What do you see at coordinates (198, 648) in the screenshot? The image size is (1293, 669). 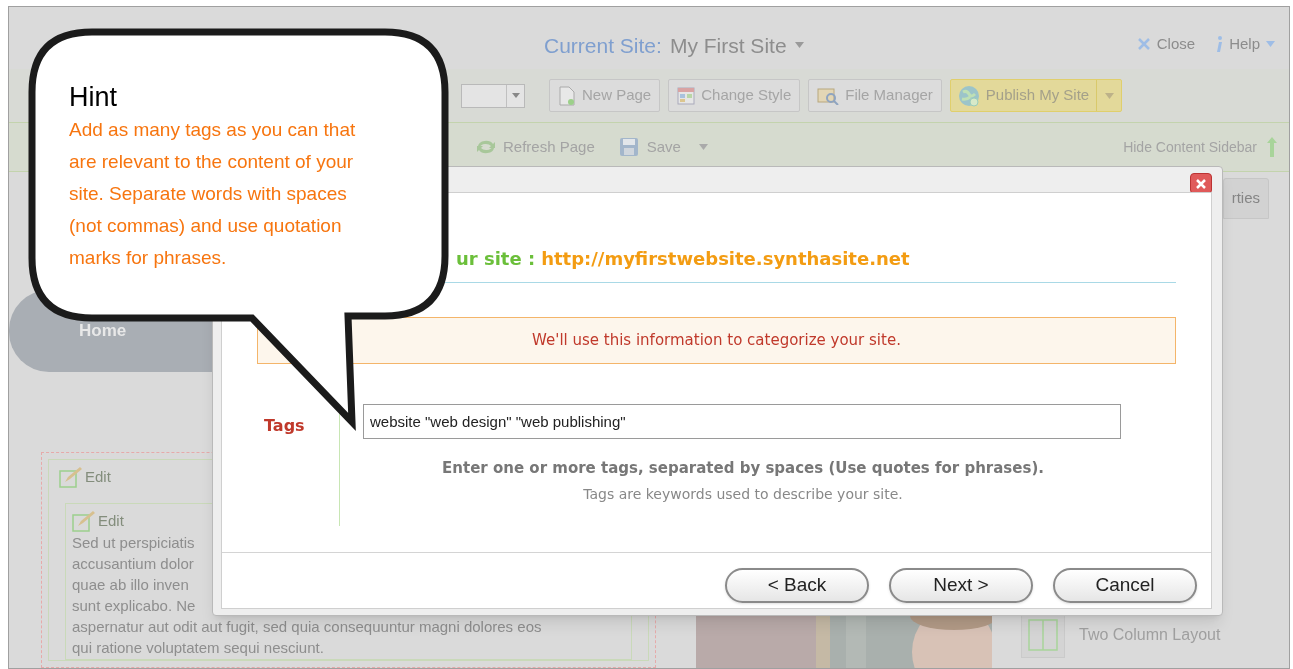 I see `paragraph-line: qui ratione voluptatem sequi nesciunt.` at bounding box center [198, 648].